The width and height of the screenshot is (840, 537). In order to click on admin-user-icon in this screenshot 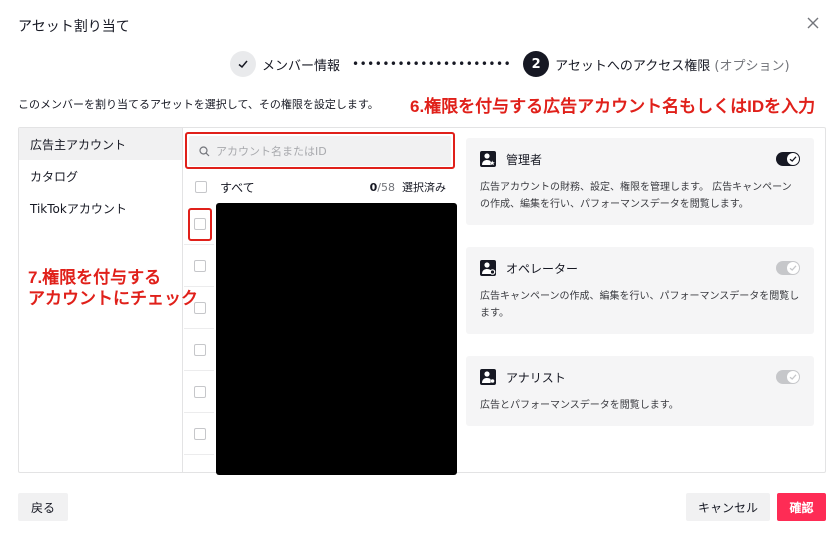, I will do `click(488, 159)`.